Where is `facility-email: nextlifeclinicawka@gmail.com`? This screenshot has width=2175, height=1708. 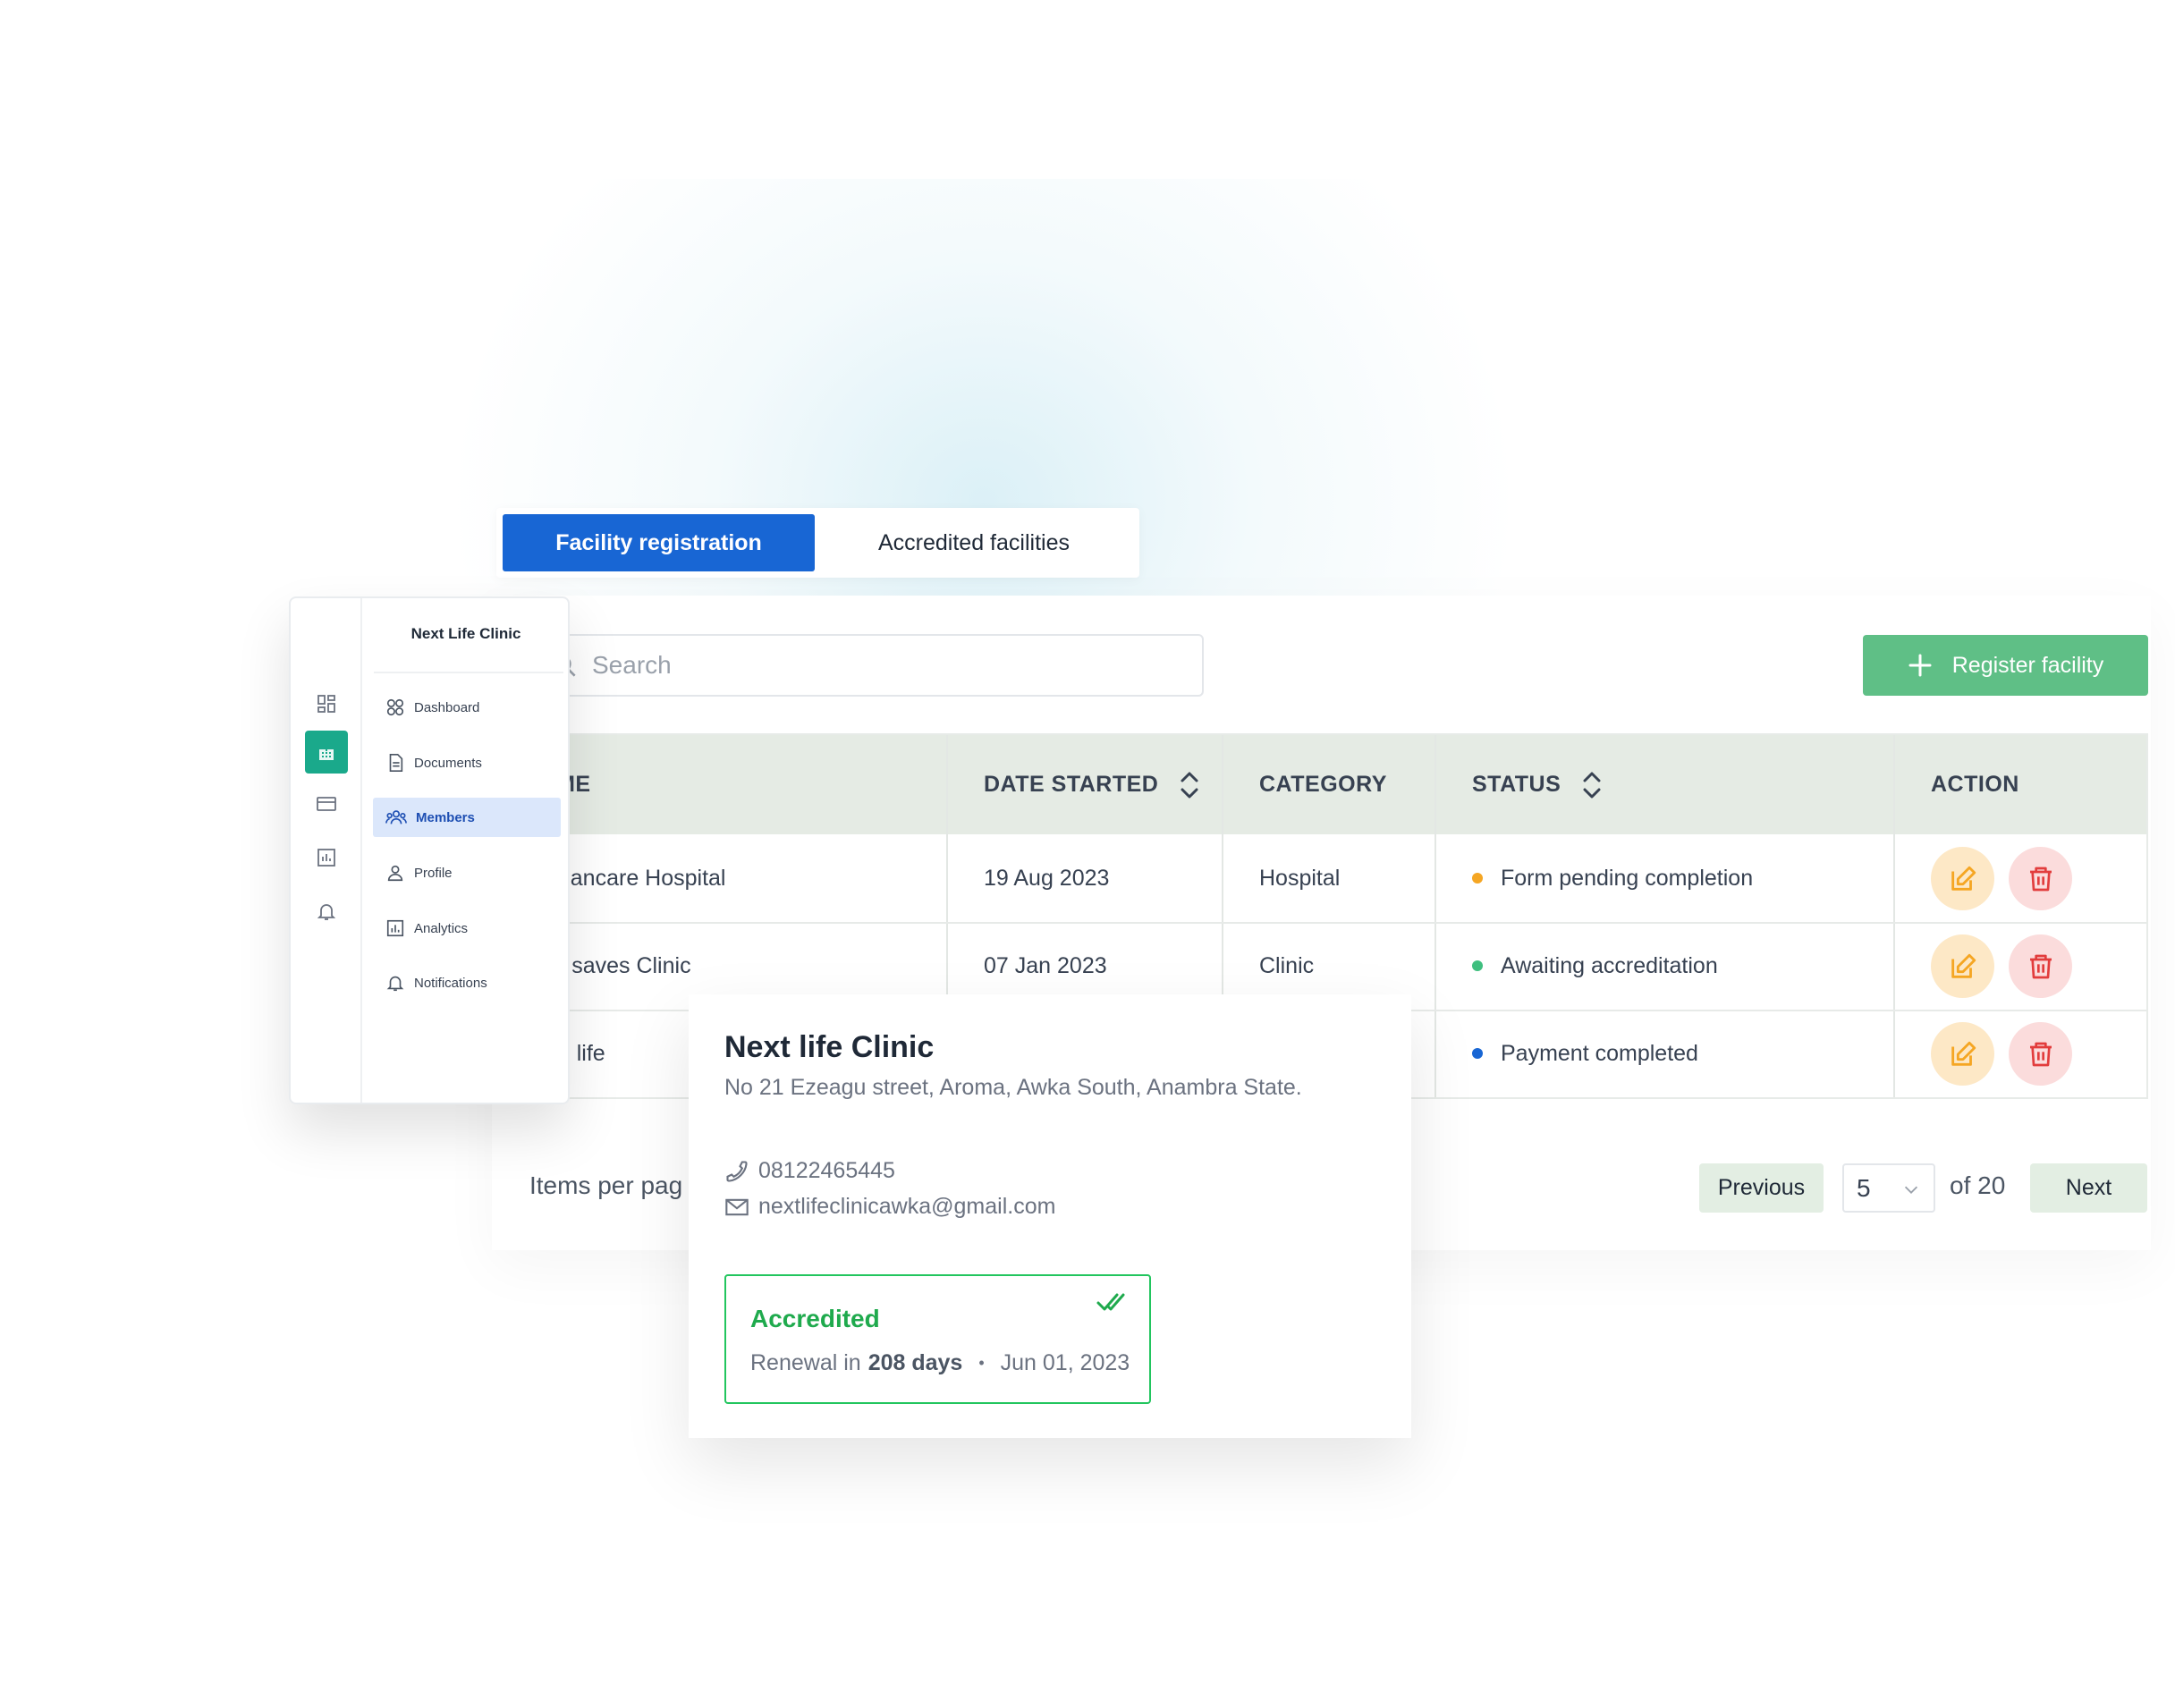 facility-email: nextlifeclinicawka@gmail.com is located at coordinates (907, 1206).